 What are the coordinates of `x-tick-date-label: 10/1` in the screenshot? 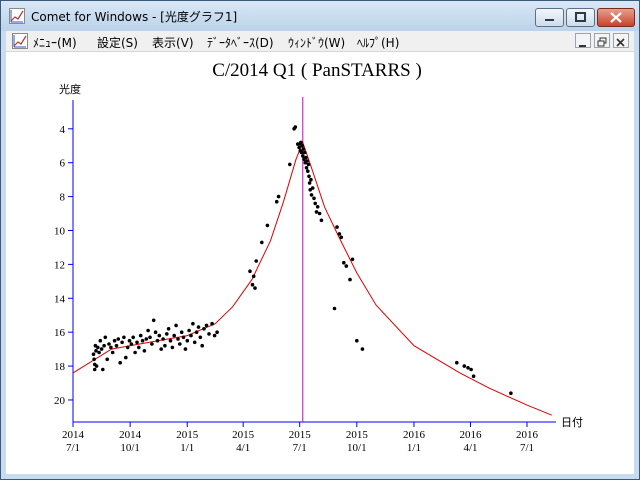 It's located at (130, 448).